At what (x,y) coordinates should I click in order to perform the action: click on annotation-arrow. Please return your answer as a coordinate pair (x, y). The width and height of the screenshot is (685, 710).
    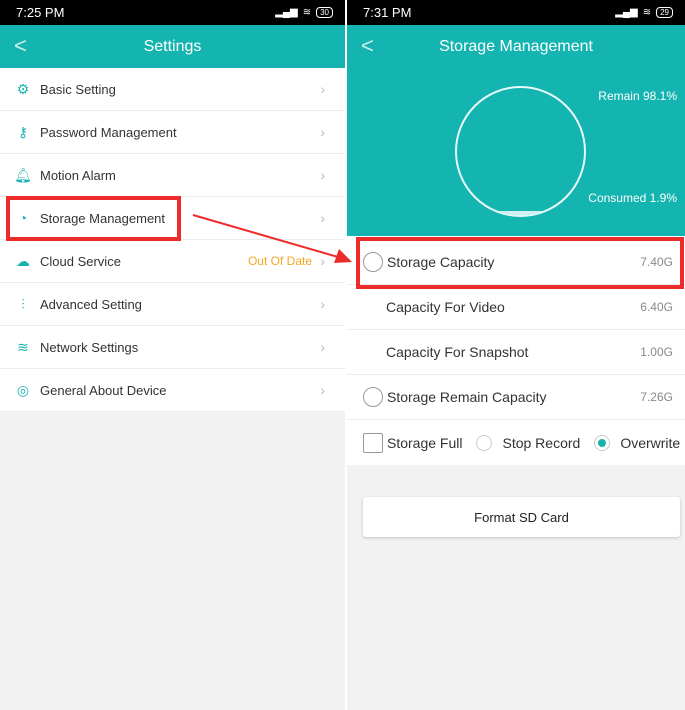
    Looking at the image, I should click on (272, 238).